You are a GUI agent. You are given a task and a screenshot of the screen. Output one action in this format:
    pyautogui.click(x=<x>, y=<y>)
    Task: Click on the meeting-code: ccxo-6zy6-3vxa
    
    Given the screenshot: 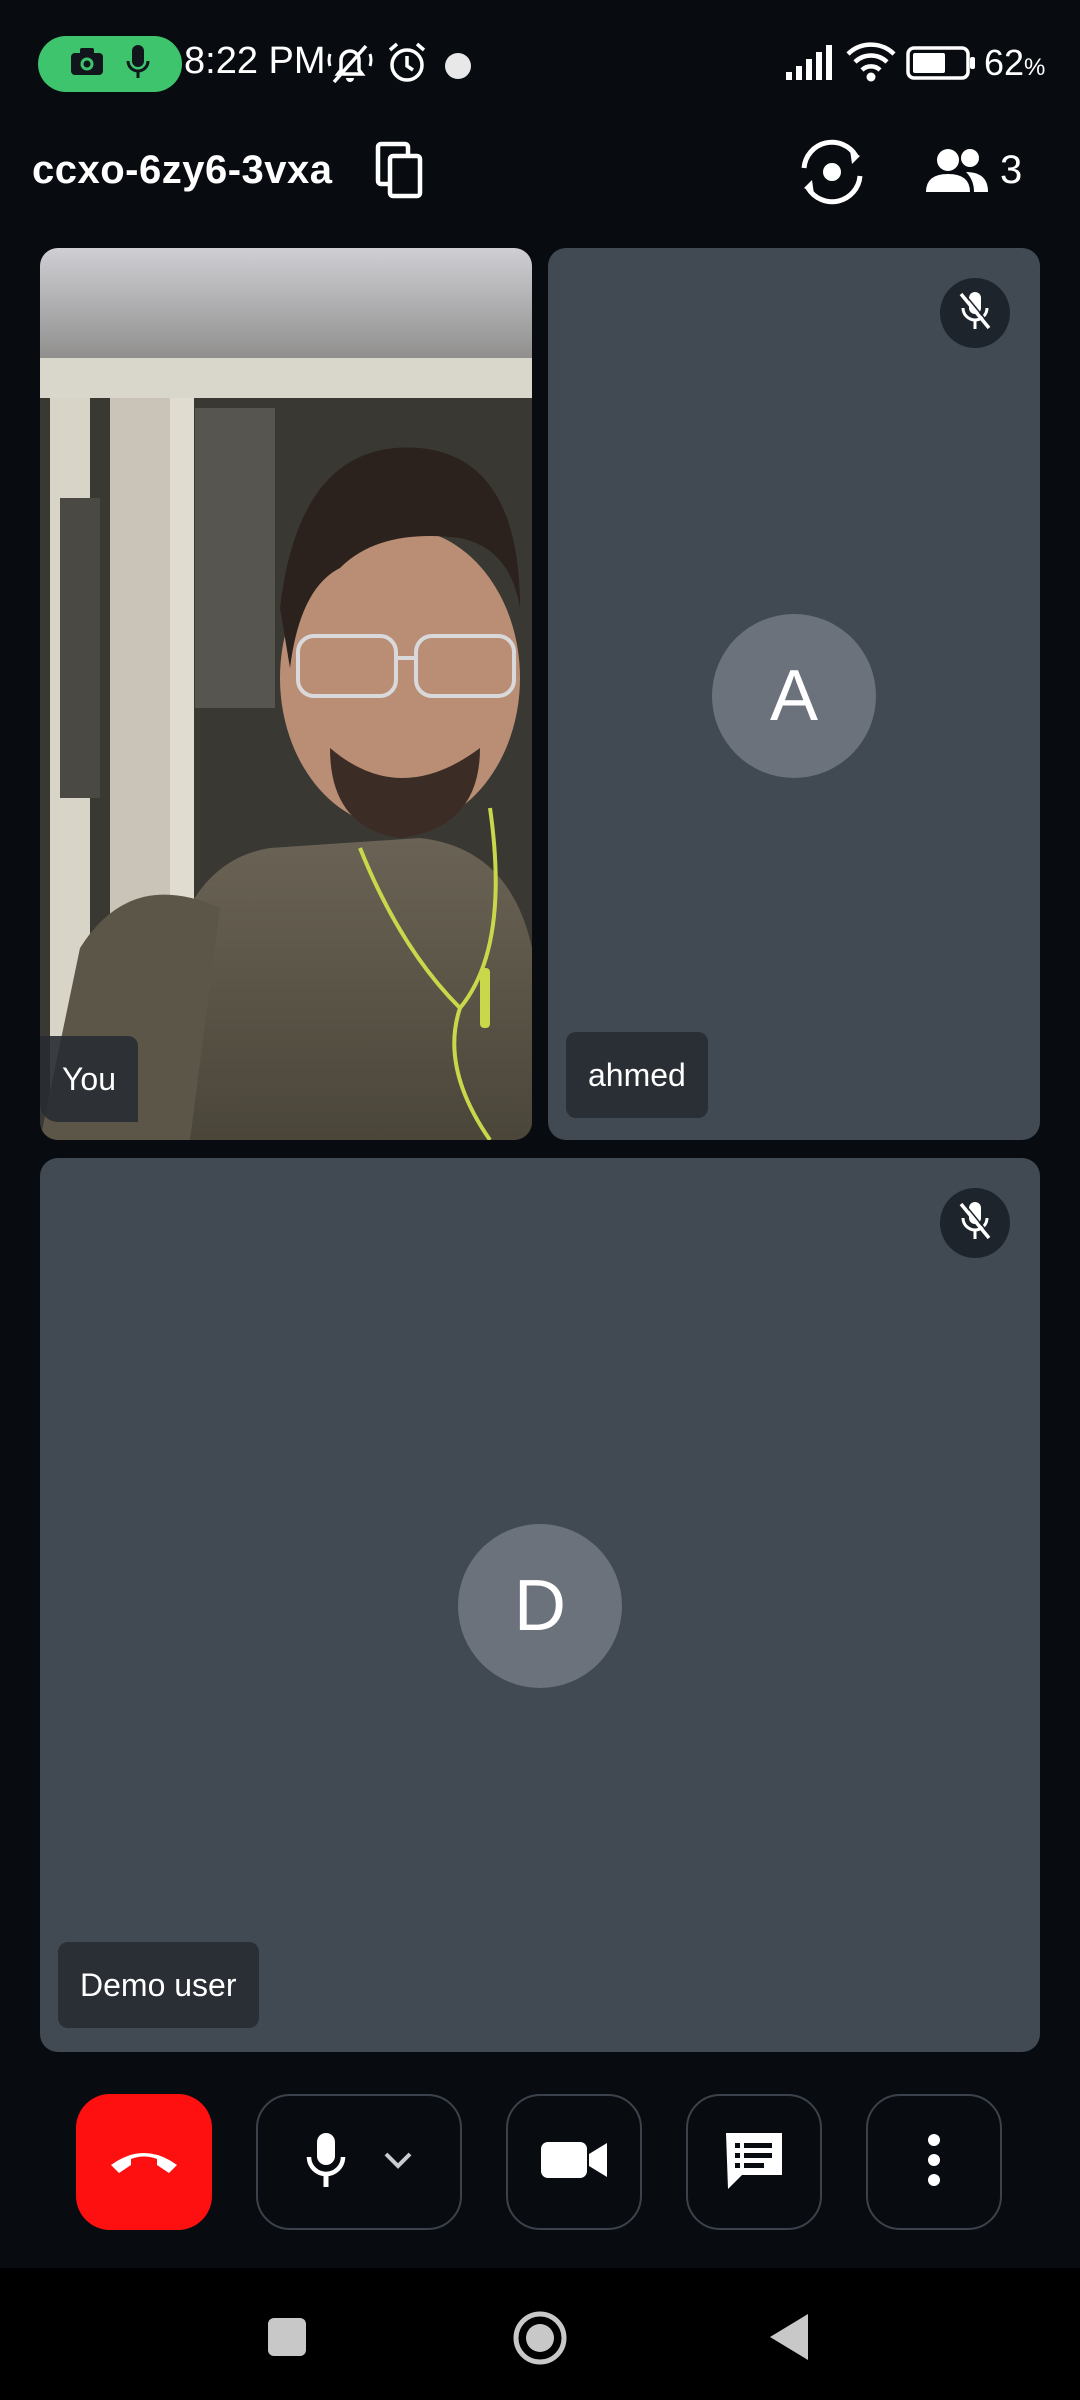 What is the action you would take?
    pyautogui.click(x=182, y=170)
    